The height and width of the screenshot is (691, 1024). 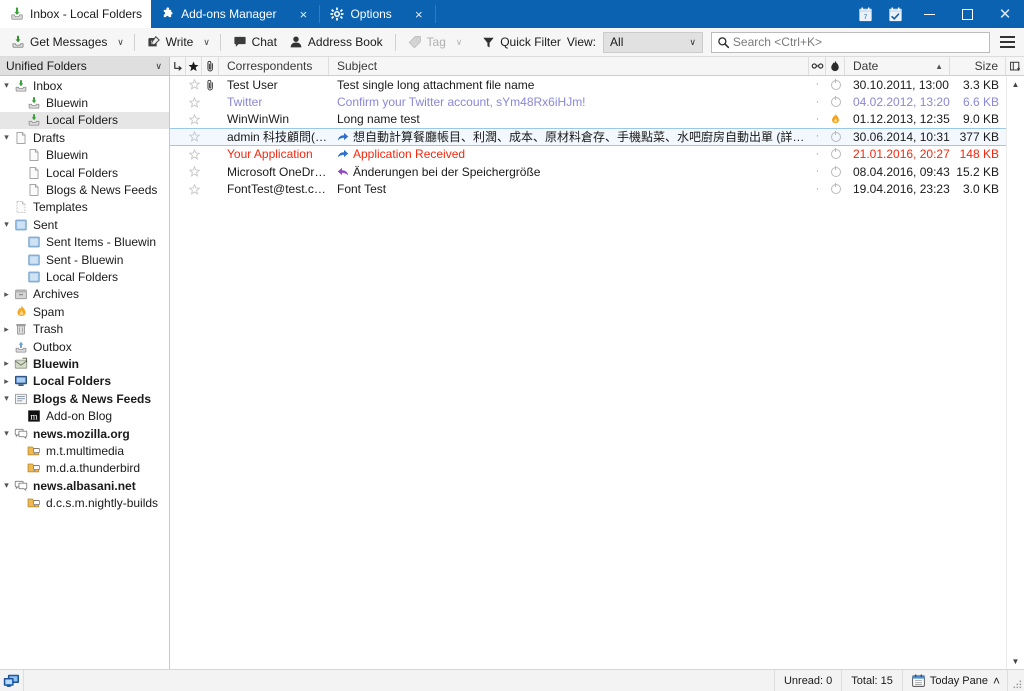 I want to click on sidebar-item-news-albasani-net: ▾ news.albasani.net, so click(x=84, y=485).